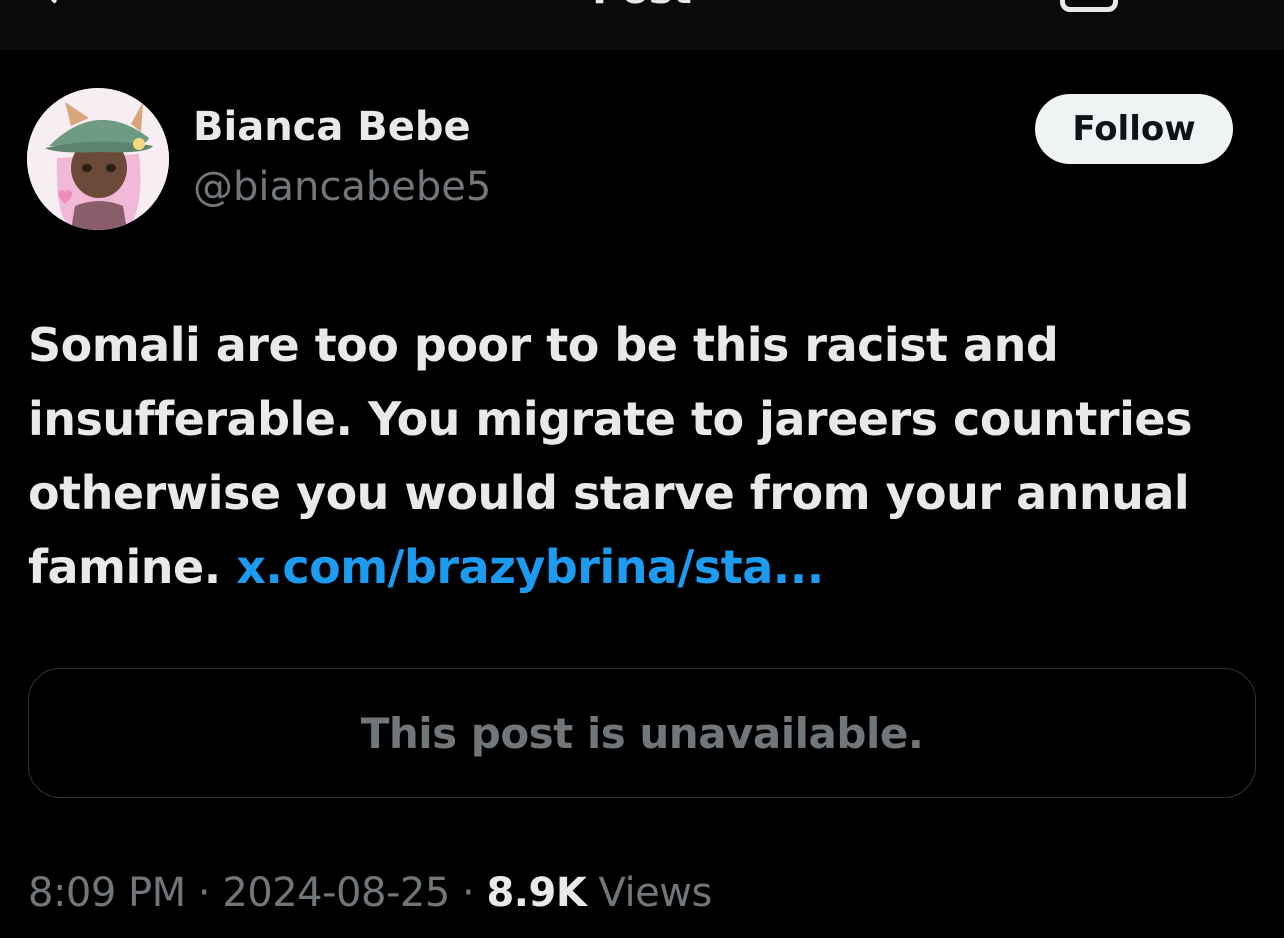 The image size is (1284, 938). What do you see at coordinates (1134, 129) in the screenshot?
I see `follow-button: Follow` at bounding box center [1134, 129].